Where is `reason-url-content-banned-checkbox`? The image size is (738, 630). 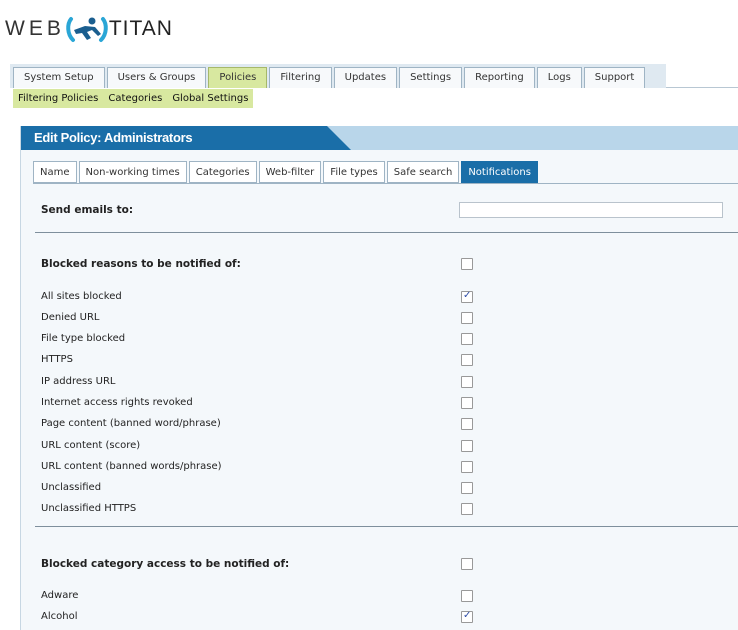 reason-url-content-banned-checkbox is located at coordinates (467, 467).